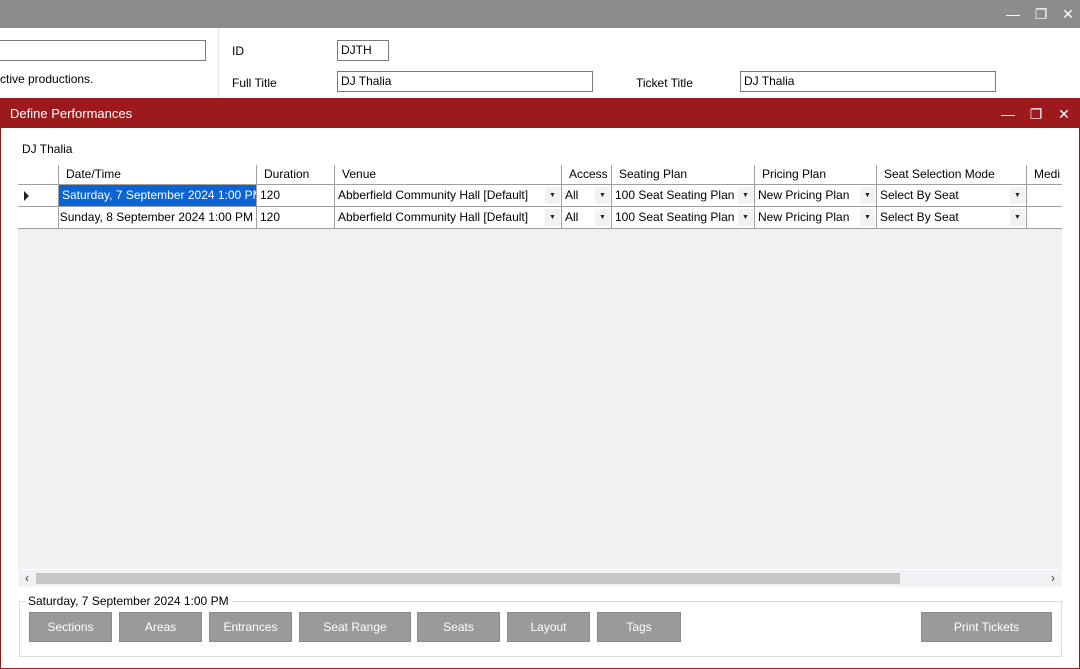 Image resolution: width=1080 pixels, height=669 pixels. I want to click on cell-datetime: Sunday, 8 September 2024 1:00 PM, so click(158, 218).